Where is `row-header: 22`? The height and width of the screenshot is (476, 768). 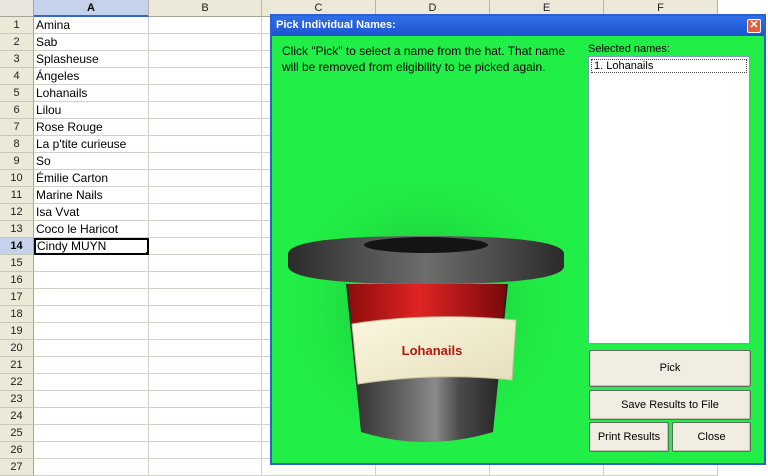 row-header: 22 is located at coordinates (17, 382).